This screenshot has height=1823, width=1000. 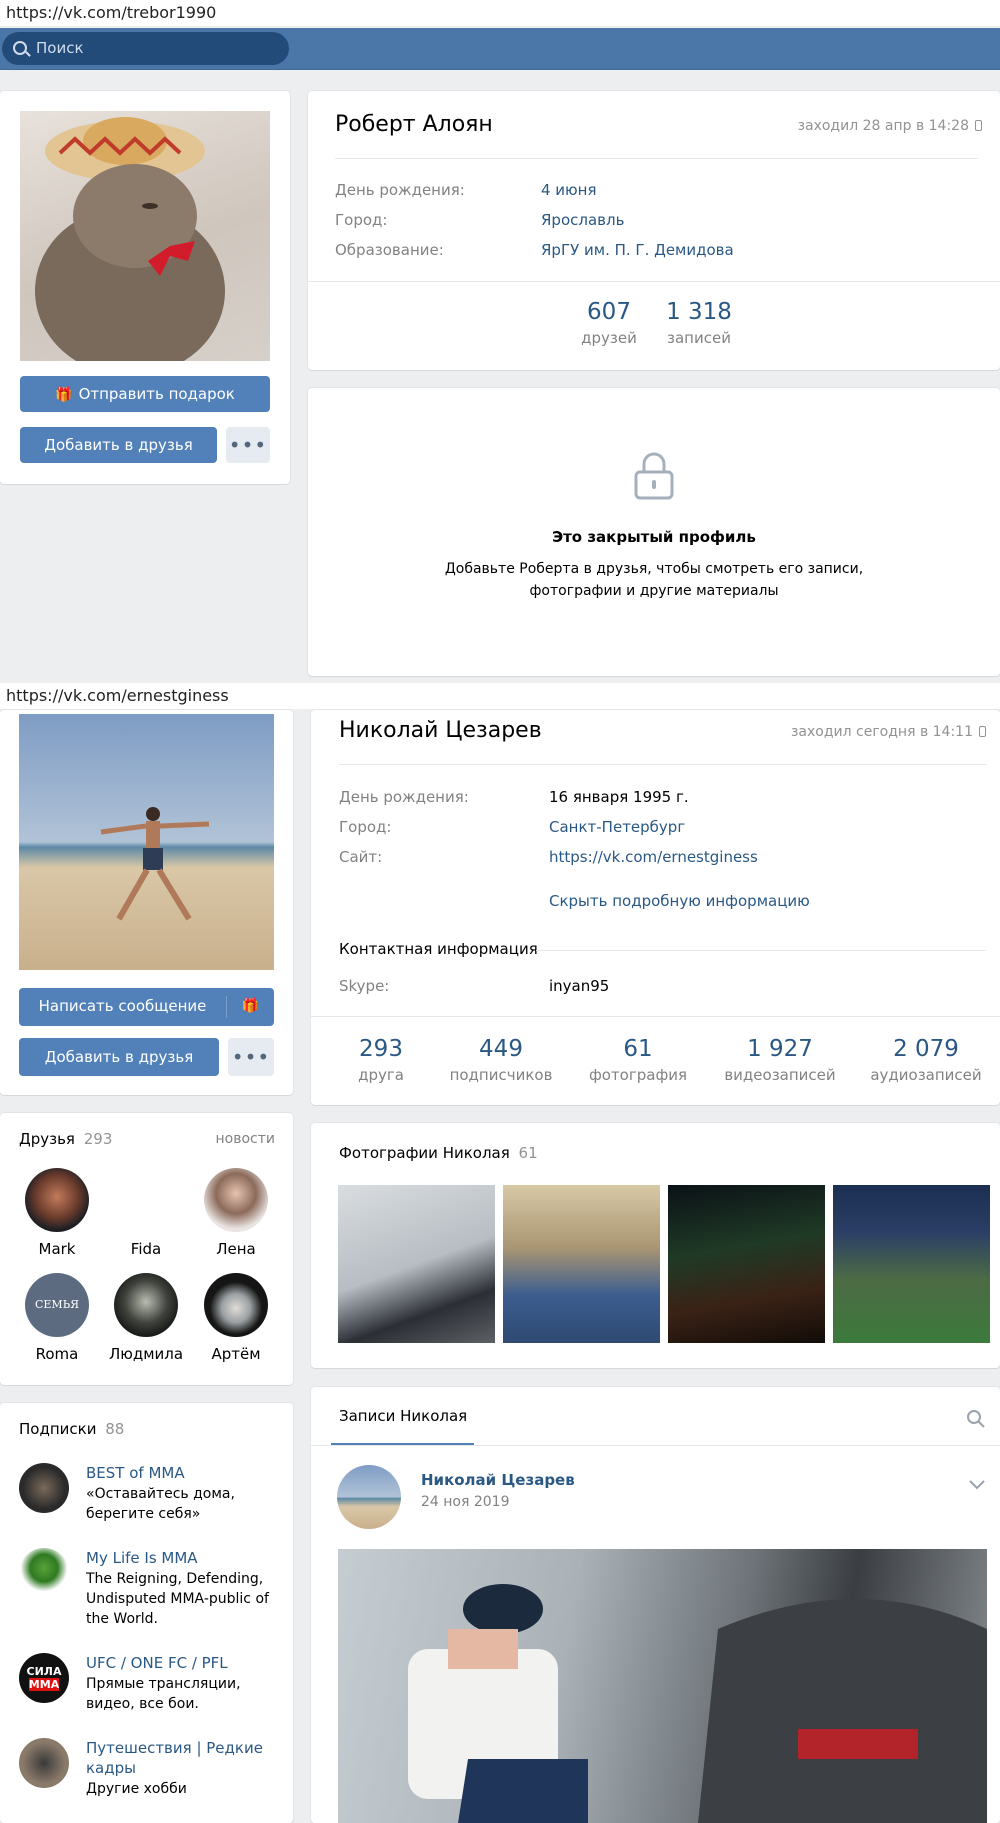 What do you see at coordinates (403, 1416) in the screenshot?
I see `tab-wall: Записи Николая` at bounding box center [403, 1416].